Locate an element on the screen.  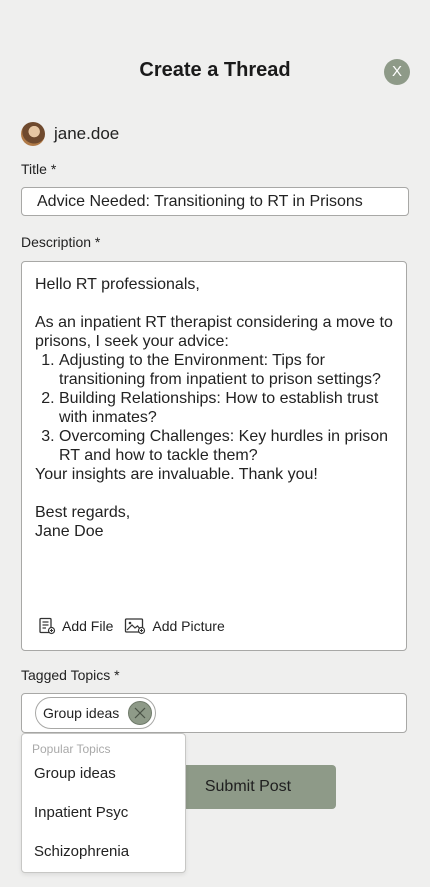
close-button: X is located at coordinates (397, 72).